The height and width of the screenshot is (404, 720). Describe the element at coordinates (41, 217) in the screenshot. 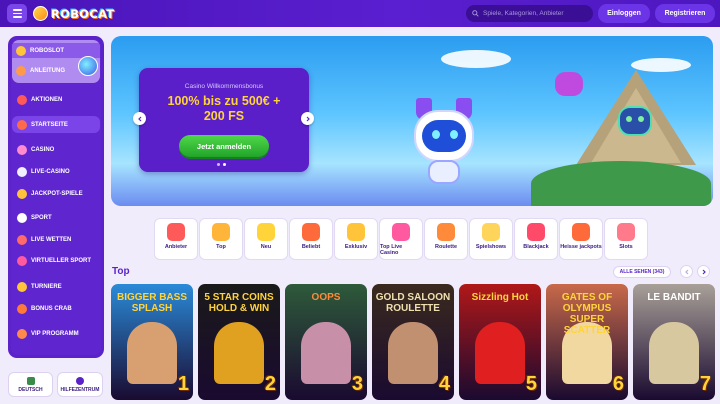

I see `sidebar-item-label: SPORT` at that location.